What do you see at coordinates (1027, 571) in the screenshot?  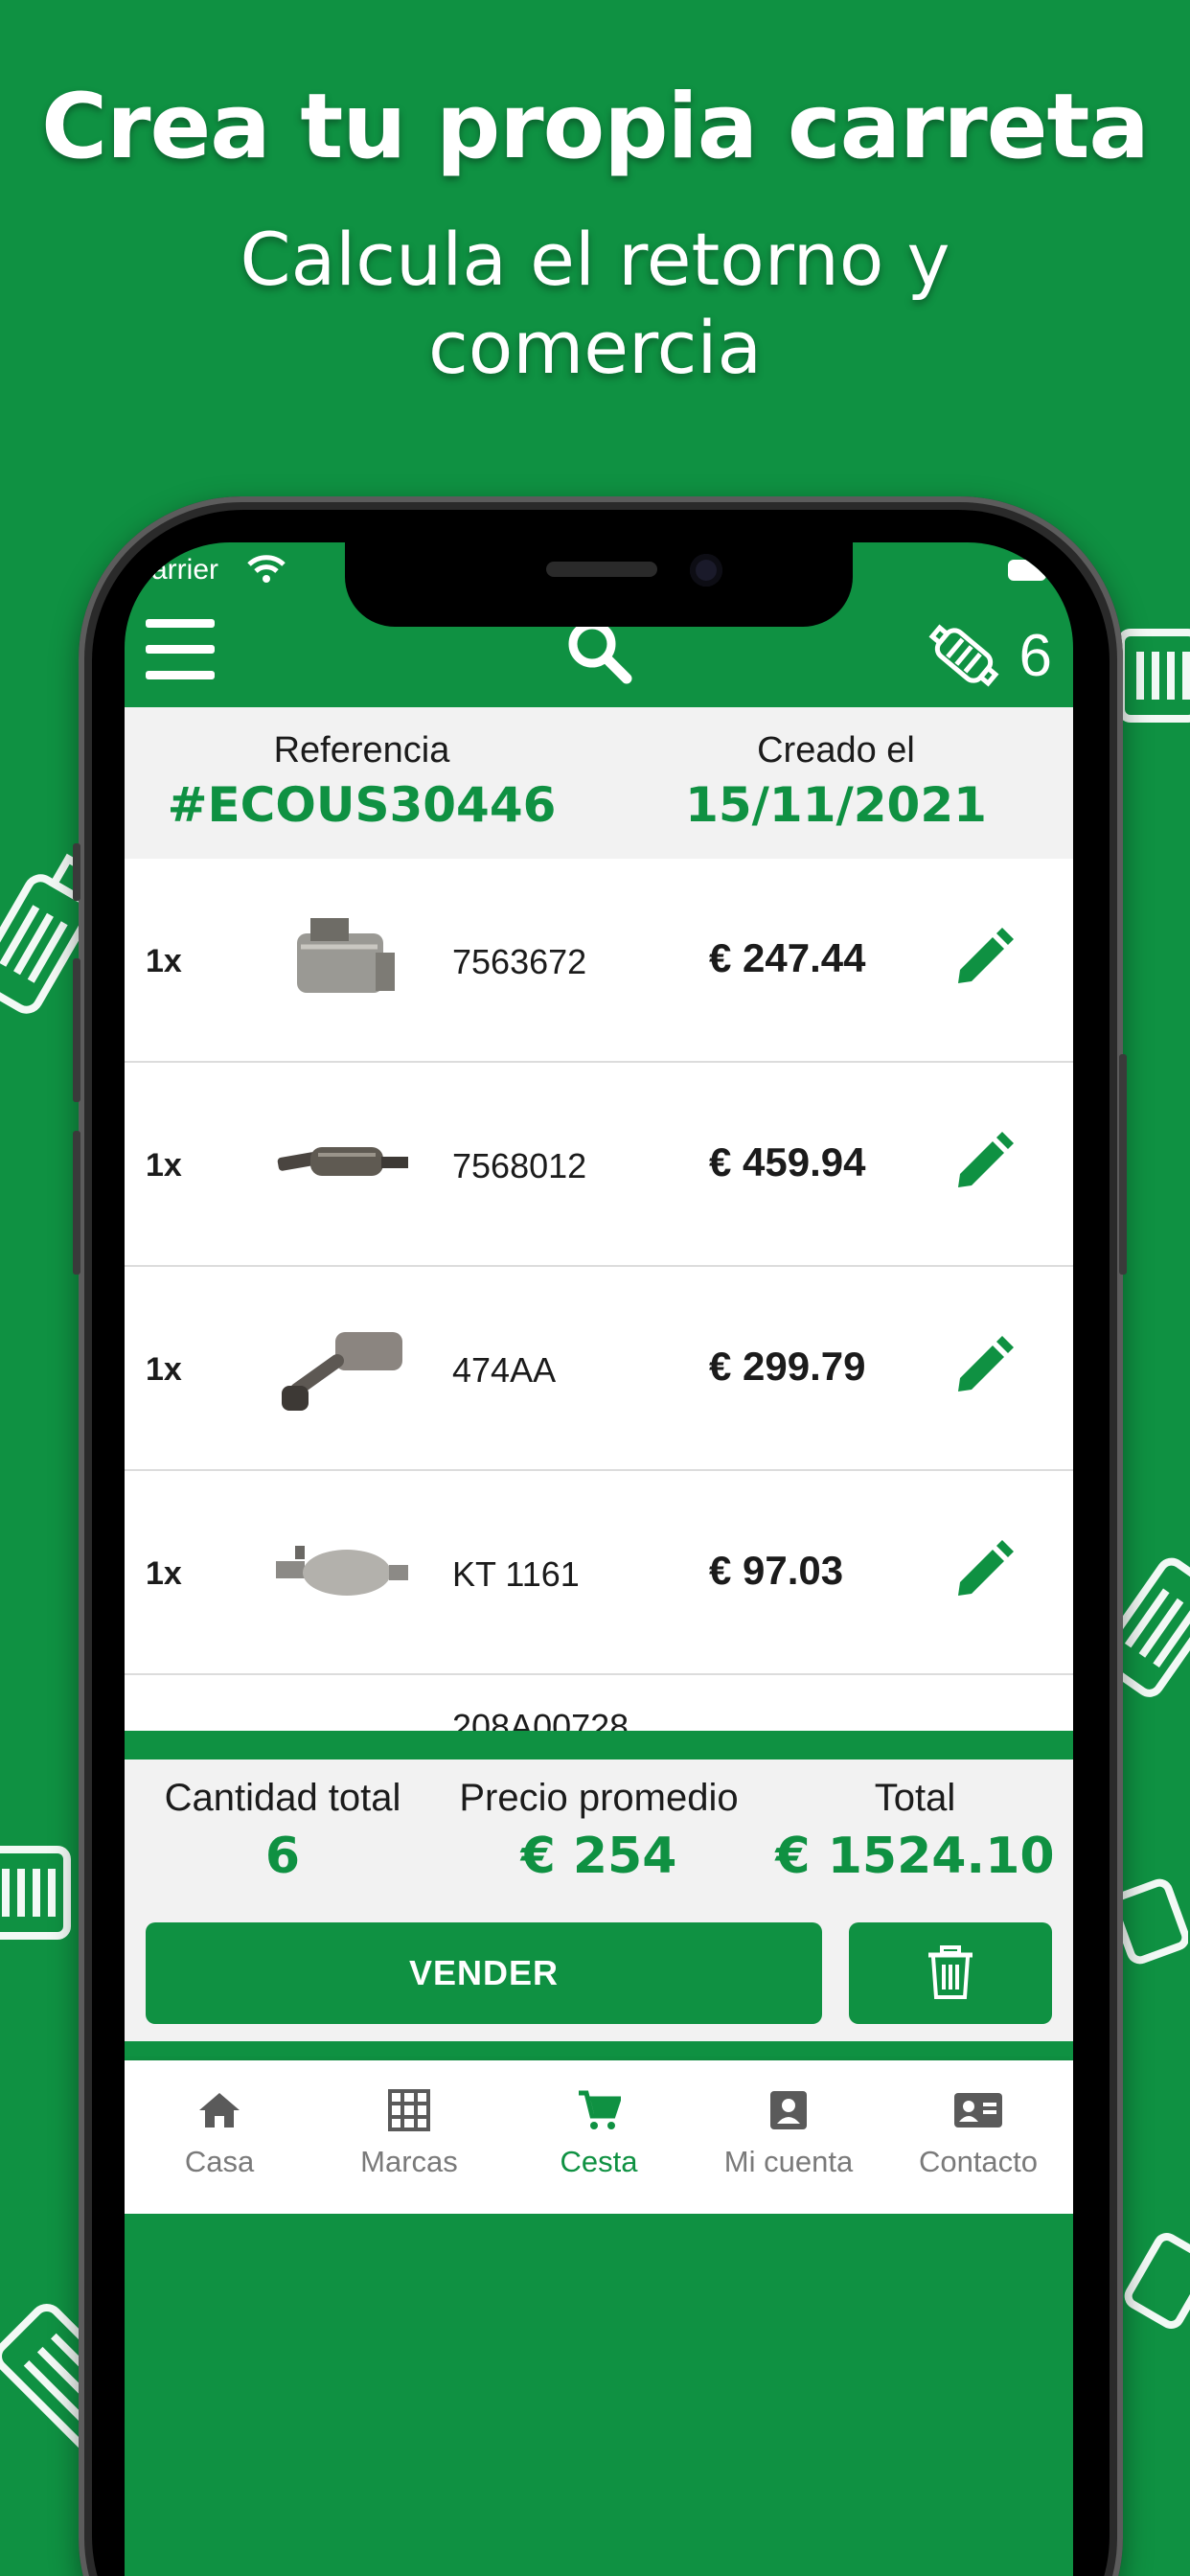 I see `battery-icon` at bounding box center [1027, 571].